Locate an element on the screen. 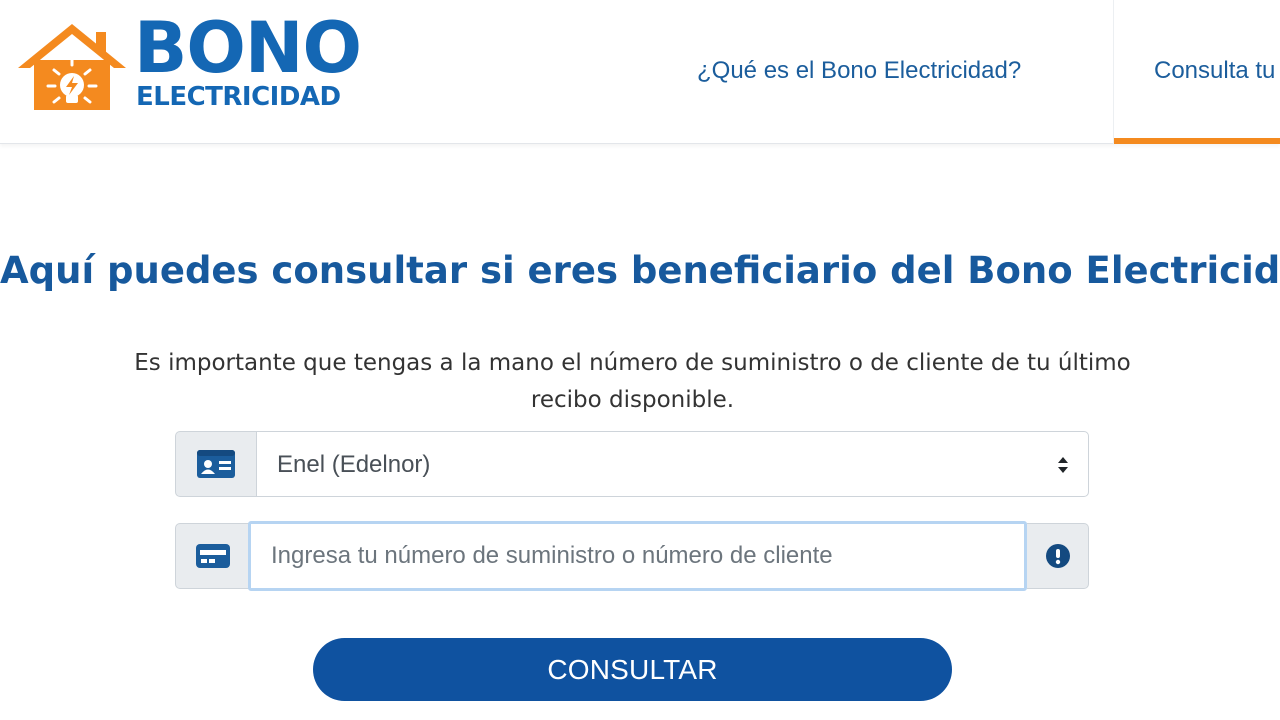  id-card-icon is located at coordinates (216, 464).